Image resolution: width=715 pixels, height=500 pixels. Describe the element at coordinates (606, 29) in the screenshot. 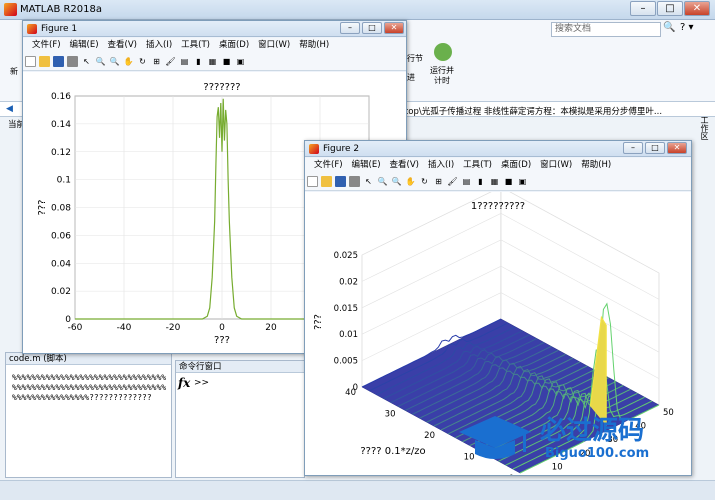

I see `search-input: 搜索文档` at that location.